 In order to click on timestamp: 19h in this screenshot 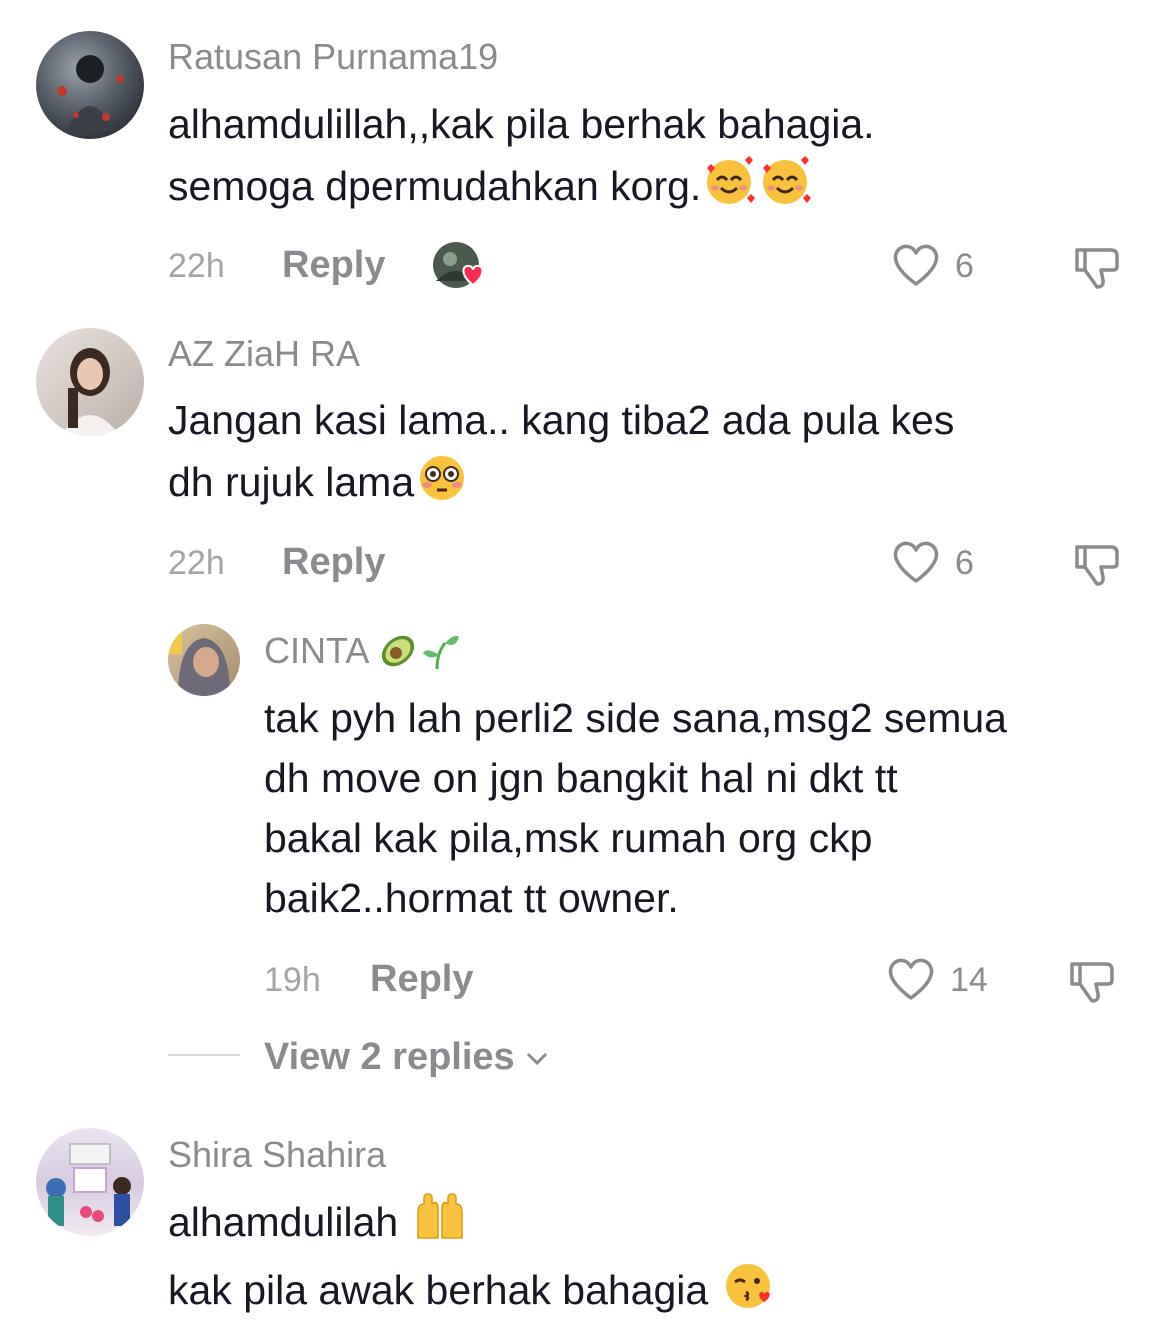, I will do `click(292, 980)`.